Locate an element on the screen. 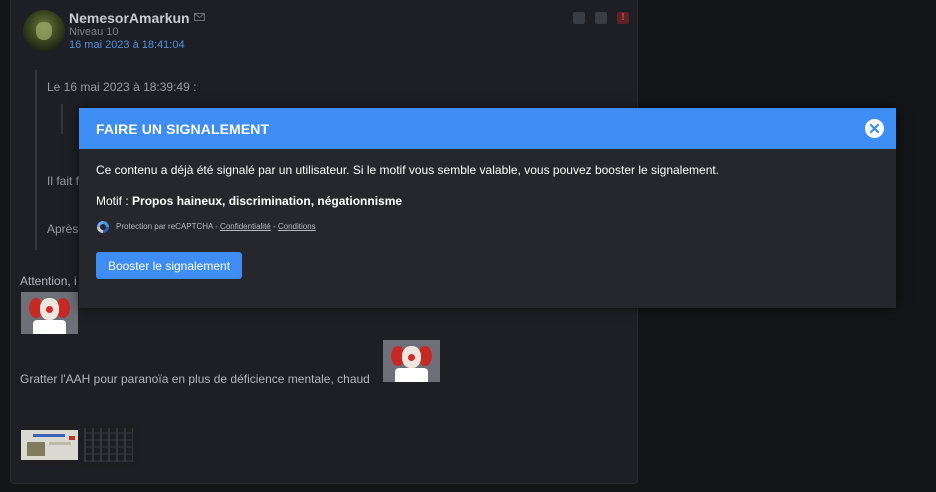 This screenshot has width=936, height=492. avatar is located at coordinates (44, 31).